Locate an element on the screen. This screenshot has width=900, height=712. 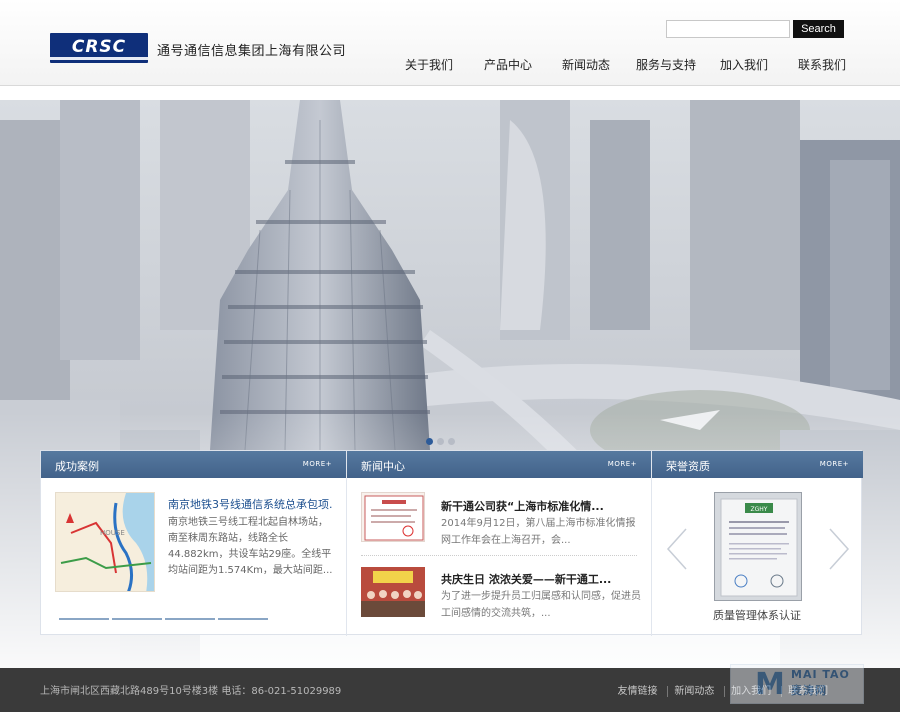
chevron-left-icon is located at coordinates (677, 549).